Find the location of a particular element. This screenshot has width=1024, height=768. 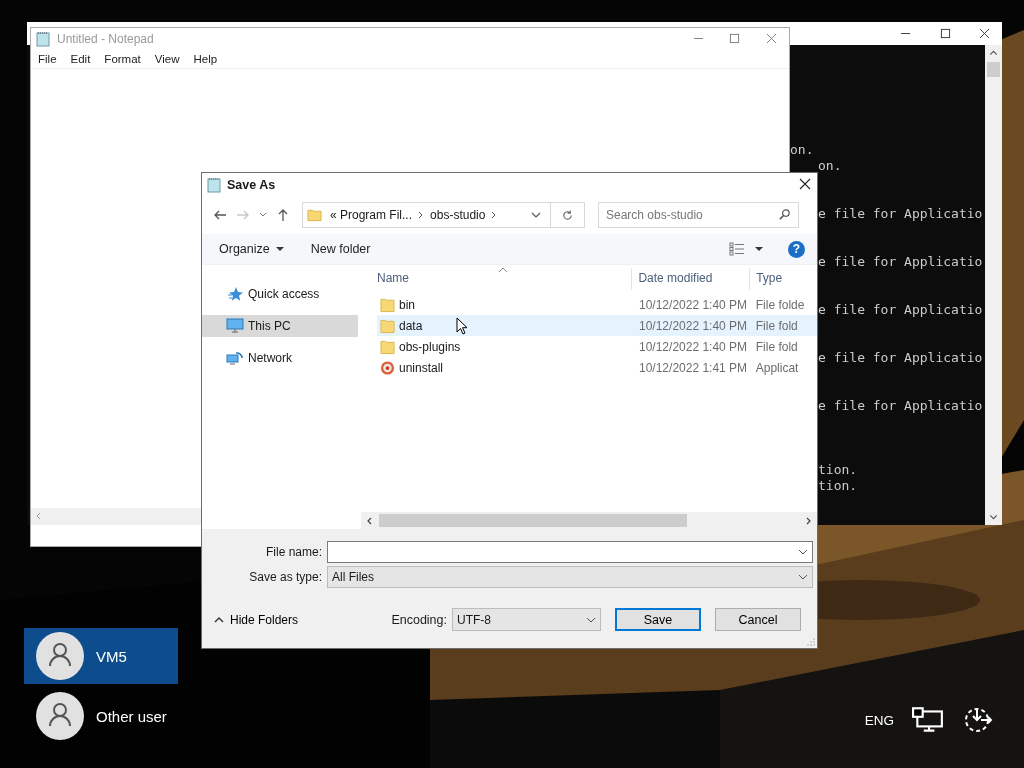

sort-caret-icon is located at coordinates (503, 270).